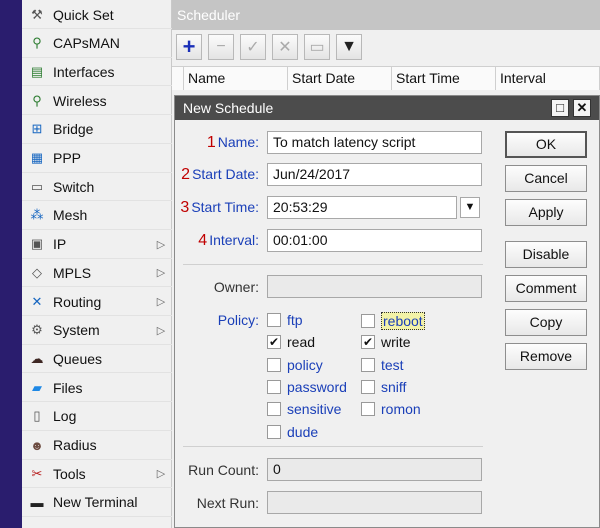  I want to click on start-date-label: 2 Start Date:, so click(220, 174).